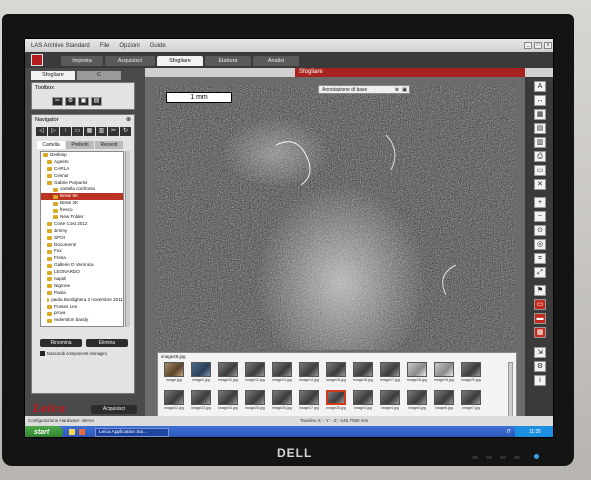 The width and height of the screenshot is (591, 480). I want to click on thumbnail: image.jpg, so click(174, 374).